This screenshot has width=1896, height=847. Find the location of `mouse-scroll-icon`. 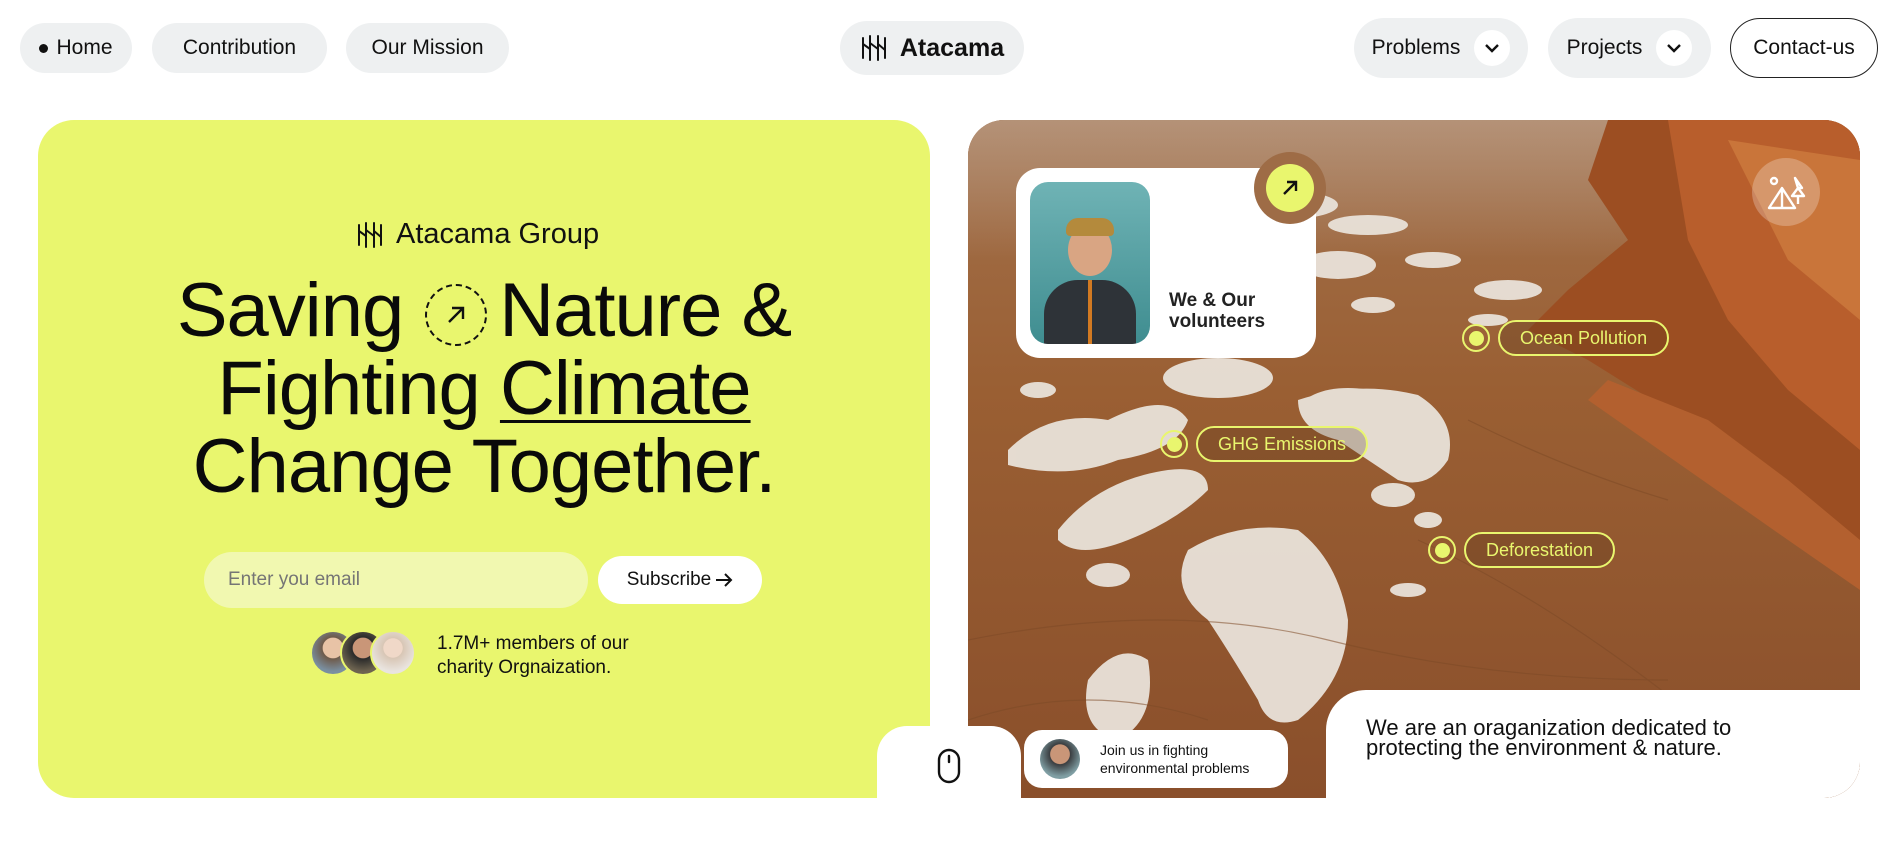

mouse-scroll-icon is located at coordinates (949, 766).